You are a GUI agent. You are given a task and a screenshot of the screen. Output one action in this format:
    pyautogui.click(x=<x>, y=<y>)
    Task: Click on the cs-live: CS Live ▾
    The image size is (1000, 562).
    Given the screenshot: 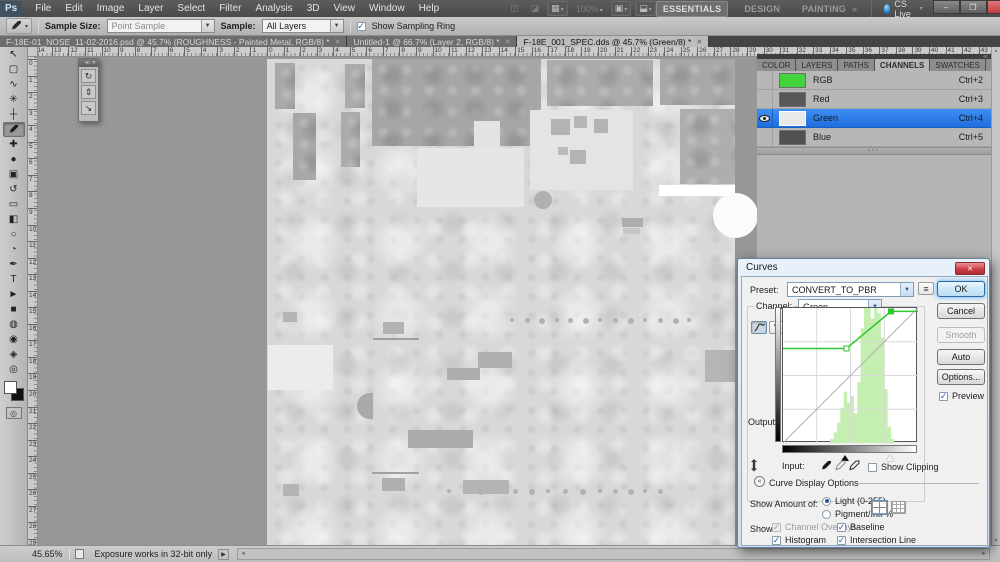 What is the action you would take?
    pyautogui.click(x=897, y=9)
    